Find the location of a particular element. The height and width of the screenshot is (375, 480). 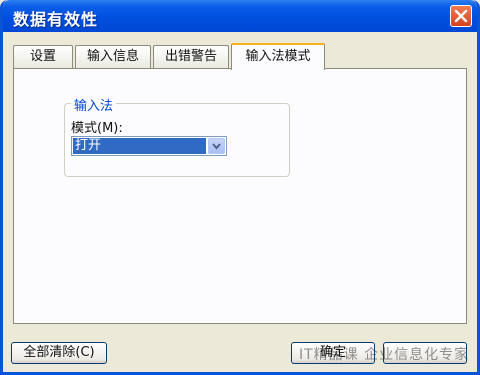

title-bar: 数据有效性 is located at coordinates (240, 16).